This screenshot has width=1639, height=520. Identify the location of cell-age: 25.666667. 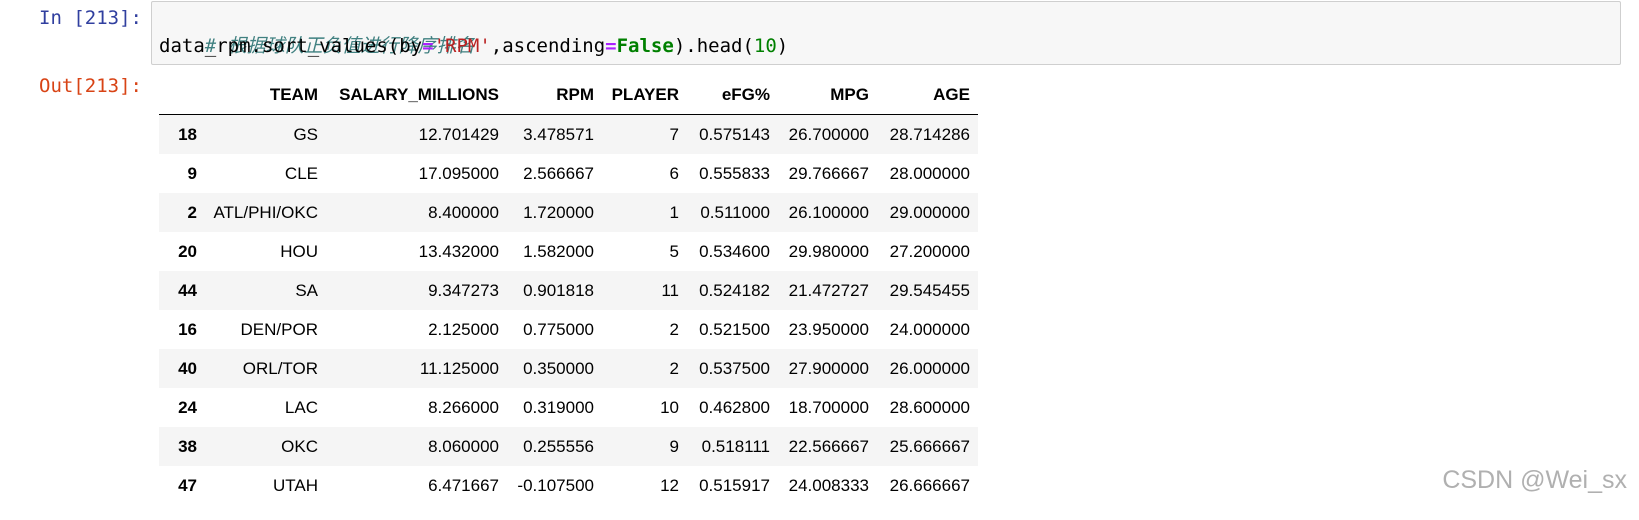
(929, 446).